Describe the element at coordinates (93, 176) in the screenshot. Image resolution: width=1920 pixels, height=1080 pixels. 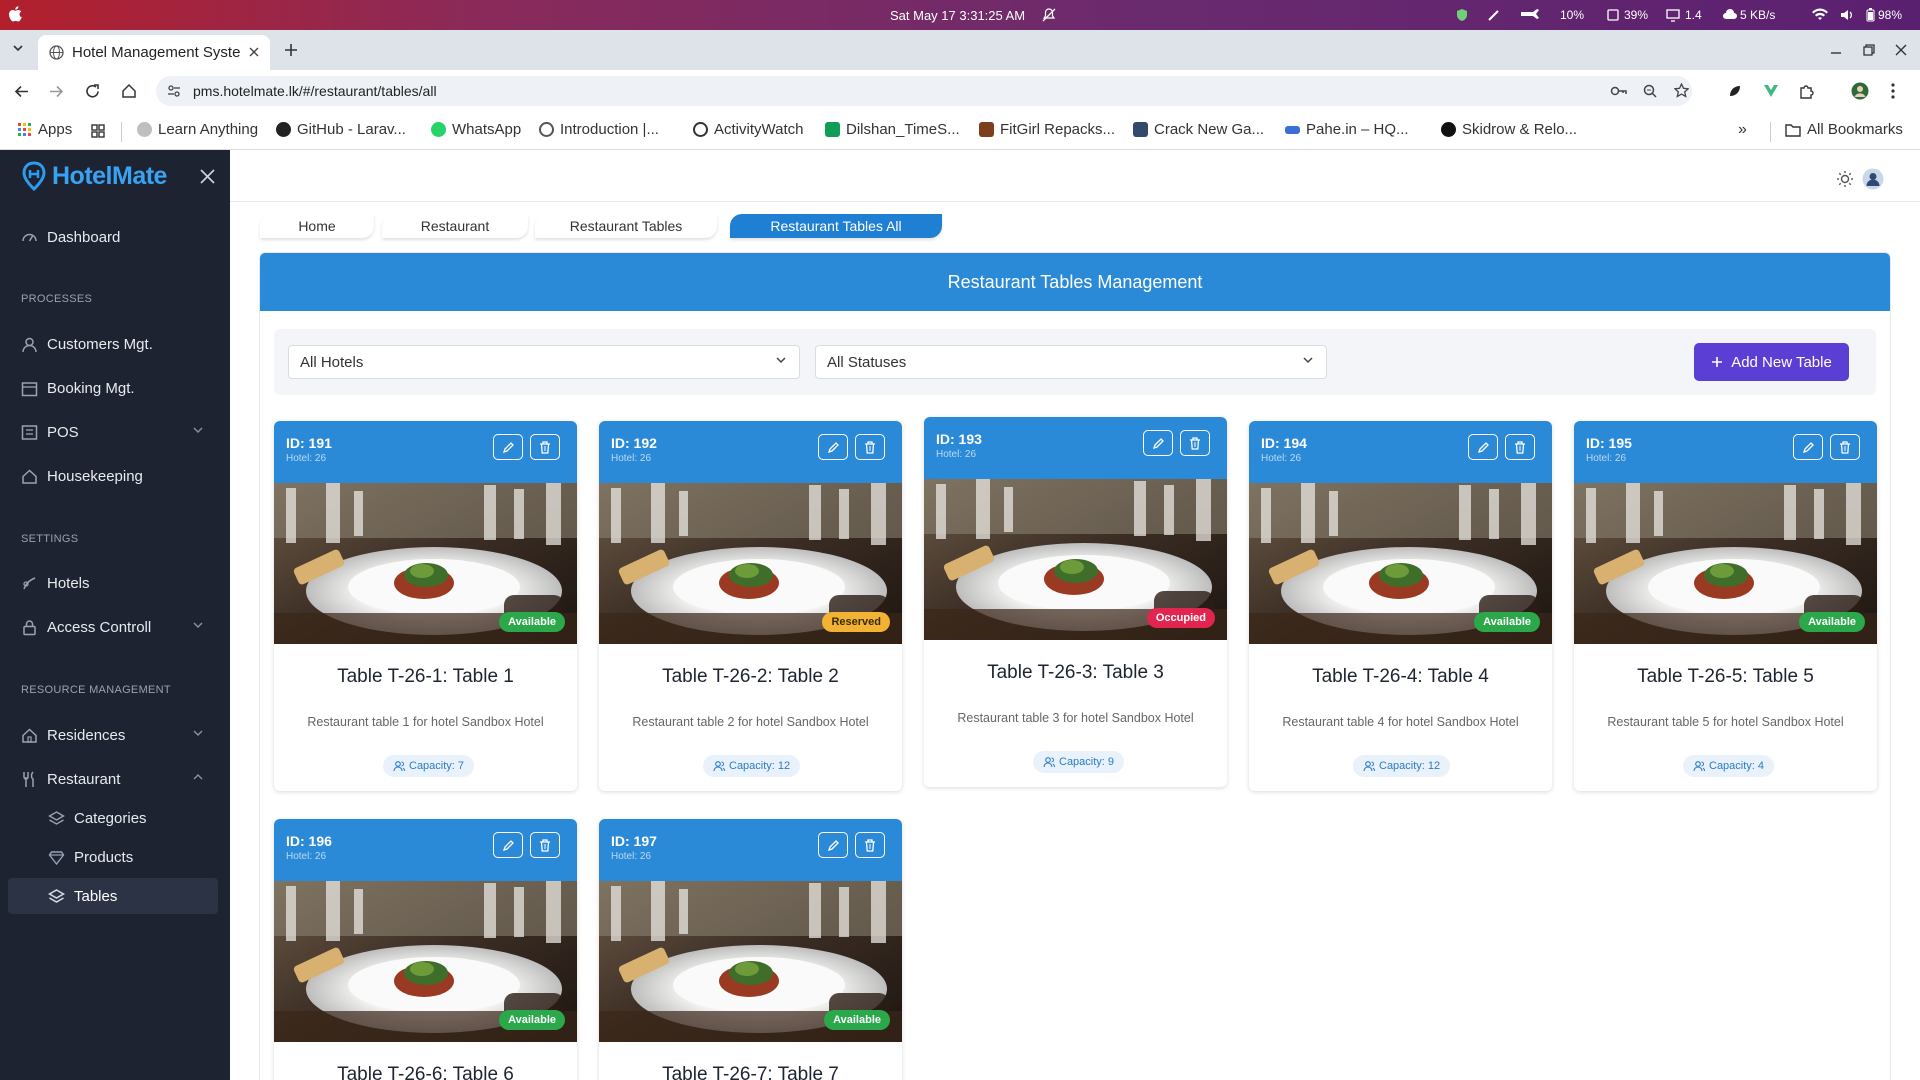
I see `app-logo: HotelMate` at that location.